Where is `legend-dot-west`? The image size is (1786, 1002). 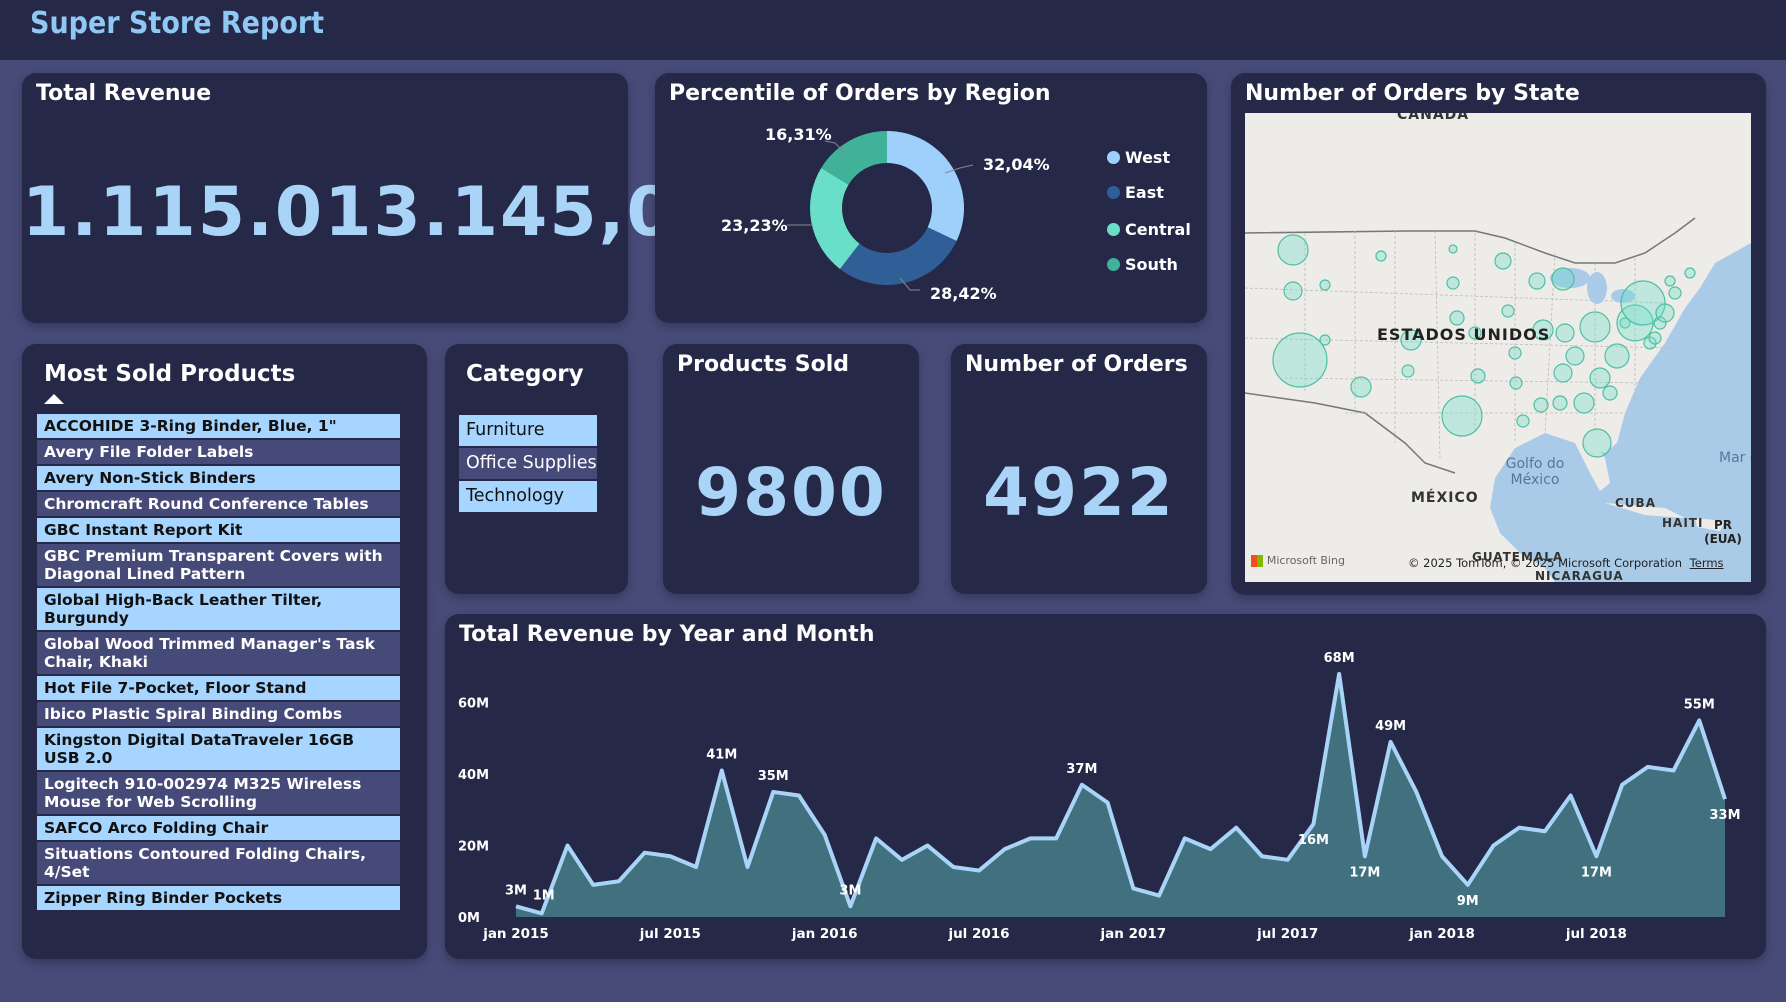
legend-dot-west is located at coordinates (1113, 157).